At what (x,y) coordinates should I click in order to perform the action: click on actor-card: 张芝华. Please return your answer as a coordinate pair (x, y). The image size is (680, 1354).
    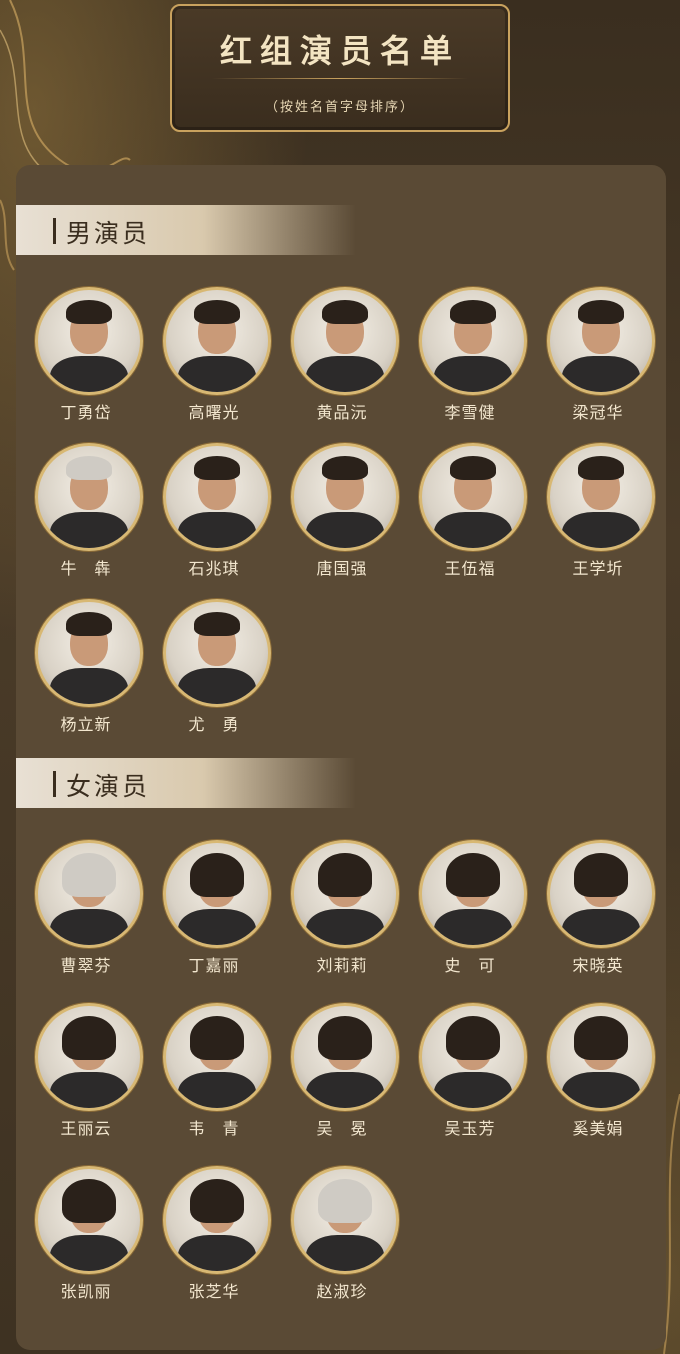
    Looking at the image, I should click on (215, 1241).